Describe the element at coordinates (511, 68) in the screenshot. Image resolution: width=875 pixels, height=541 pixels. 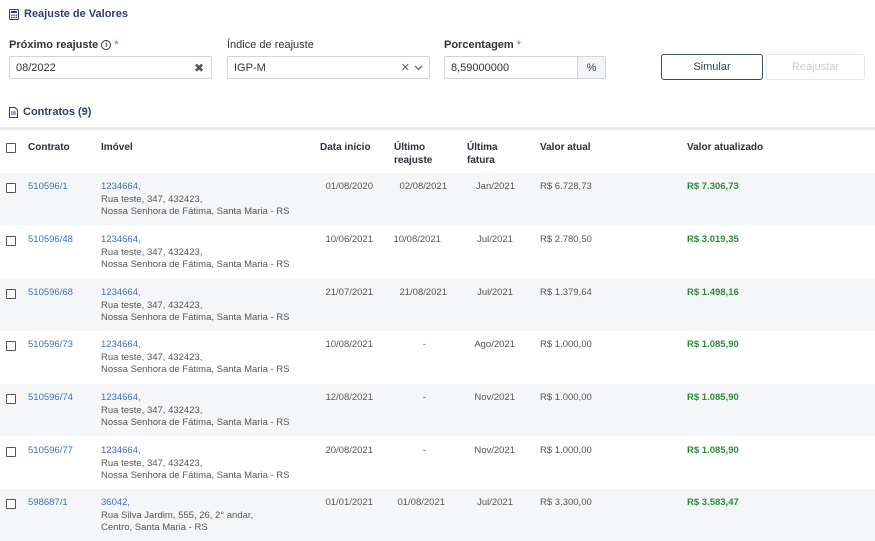
I see `percentage-value: 8,59000000` at that location.